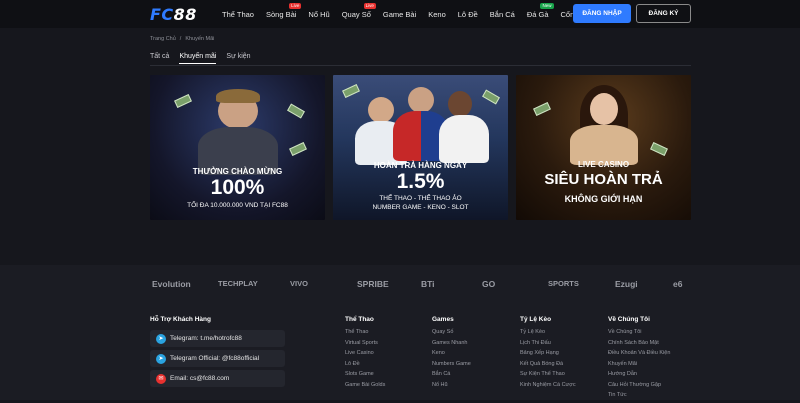 The width and height of the screenshot is (800, 403). I want to click on banner-subtext: TỐI ĐA 10.000.000 VND TẠI FC88, so click(237, 205).